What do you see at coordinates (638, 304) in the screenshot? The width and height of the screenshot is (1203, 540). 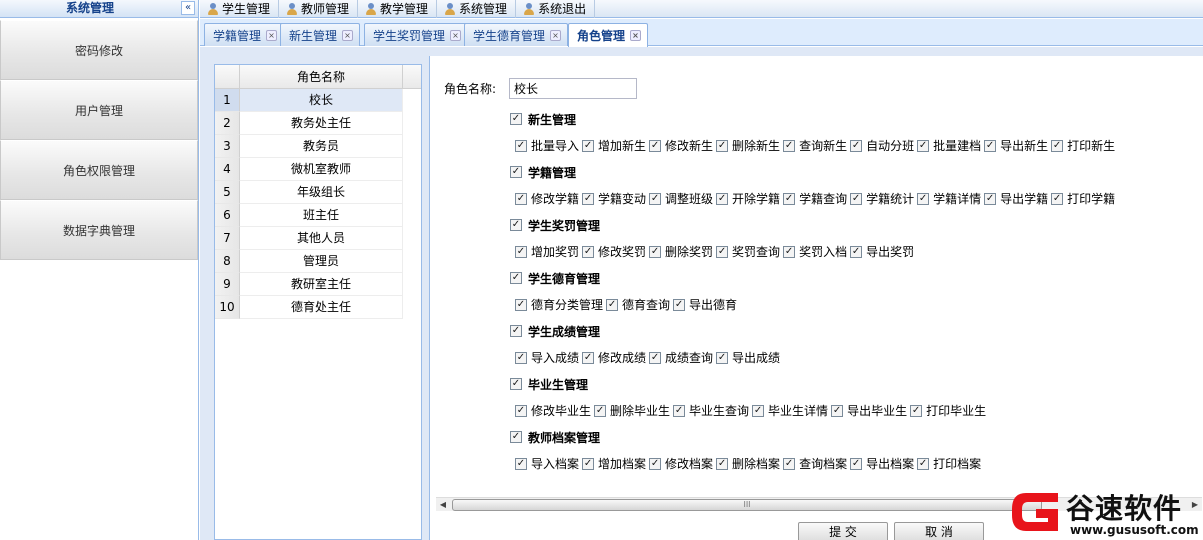 I see `permission-item: ✓ 德育查询` at bounding box center [638, 304].